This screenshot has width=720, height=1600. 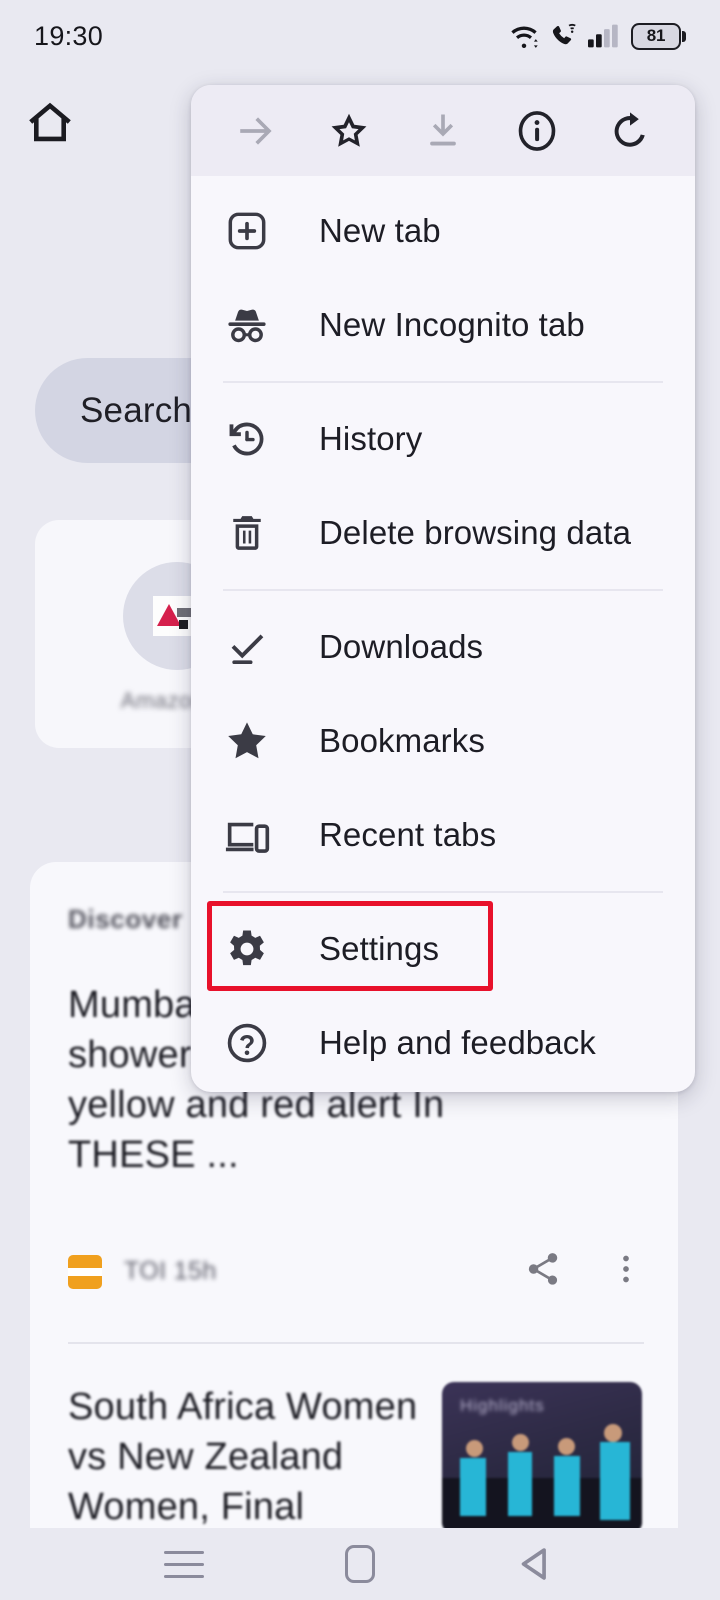 What do you see at coordinates (356, 1271) in the screenshot?
I see `article-1-meta: TOI 15h` at bounding box center [356, 1271].